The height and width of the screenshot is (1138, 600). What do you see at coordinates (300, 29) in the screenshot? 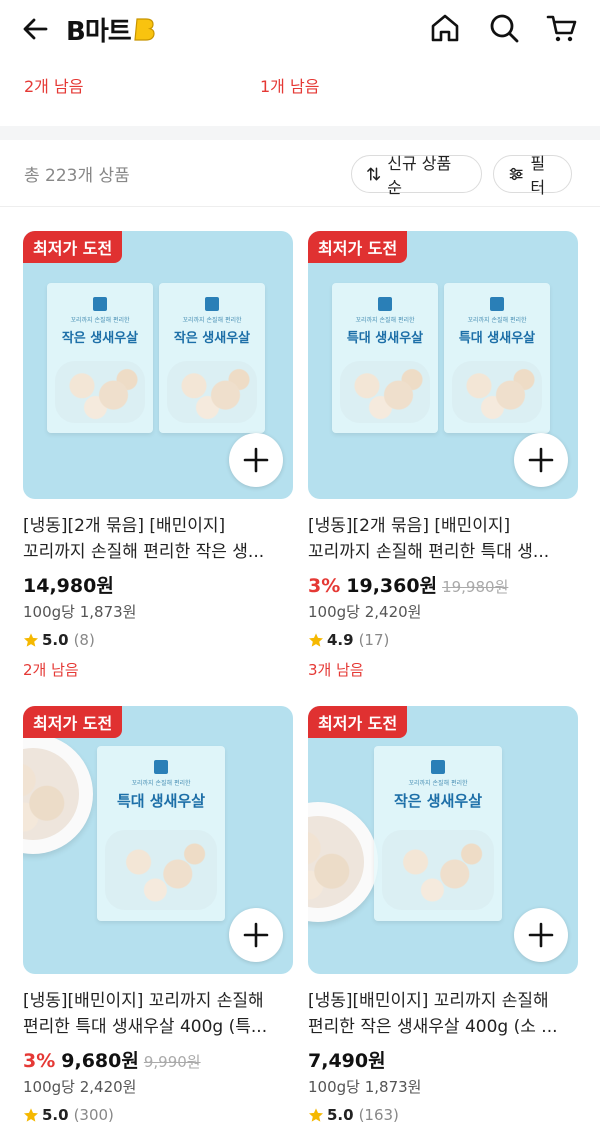
I see `app-header: B마트` at bounding box center [300, 29].